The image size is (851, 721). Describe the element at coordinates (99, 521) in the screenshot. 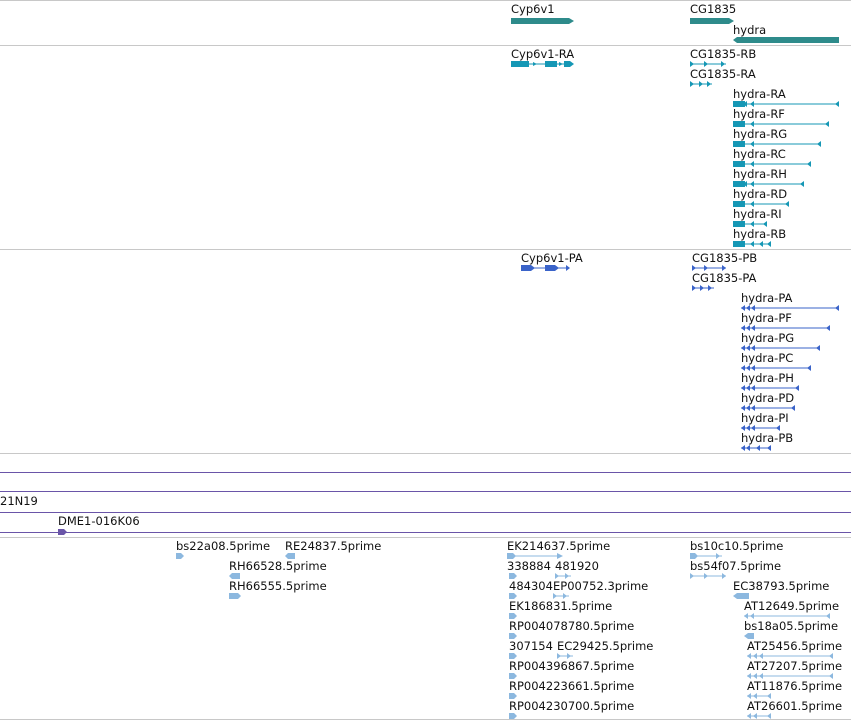

I see `clone-label: DME1-016K06` at that location.